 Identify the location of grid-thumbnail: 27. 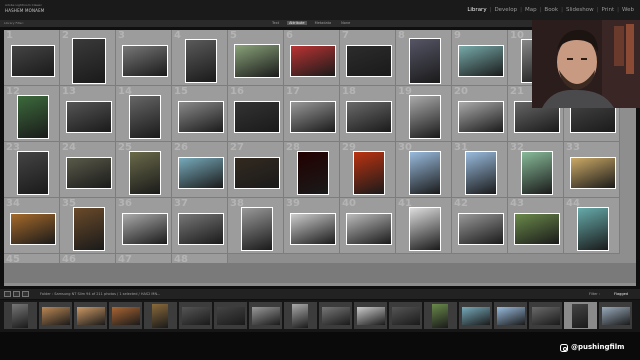
(256, 170).